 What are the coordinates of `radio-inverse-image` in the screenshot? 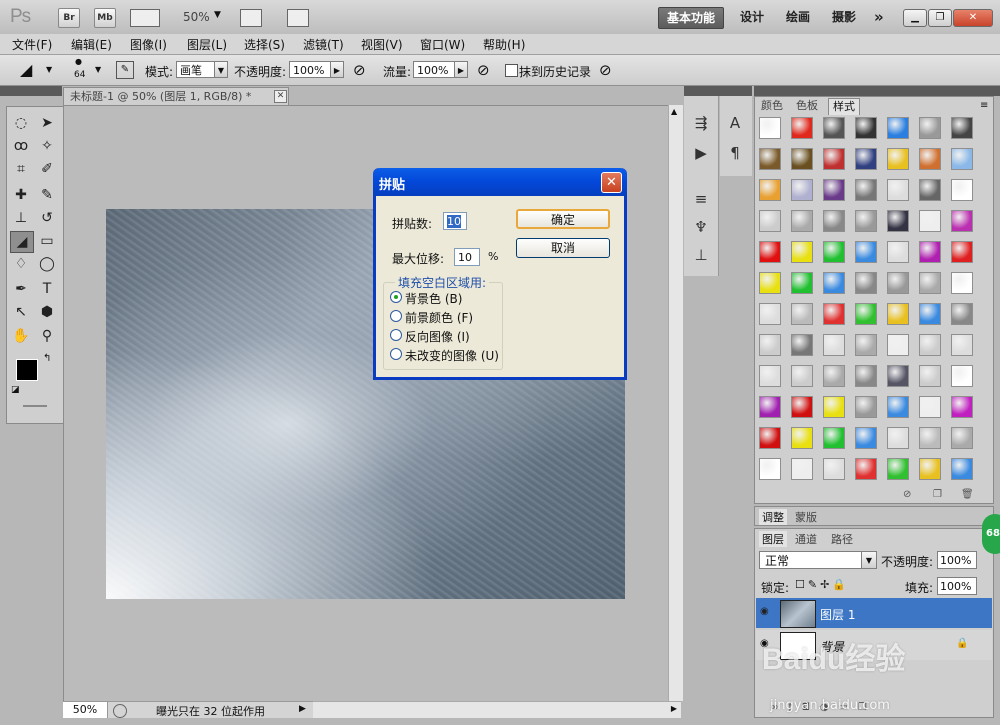 It's located at (396, 335).